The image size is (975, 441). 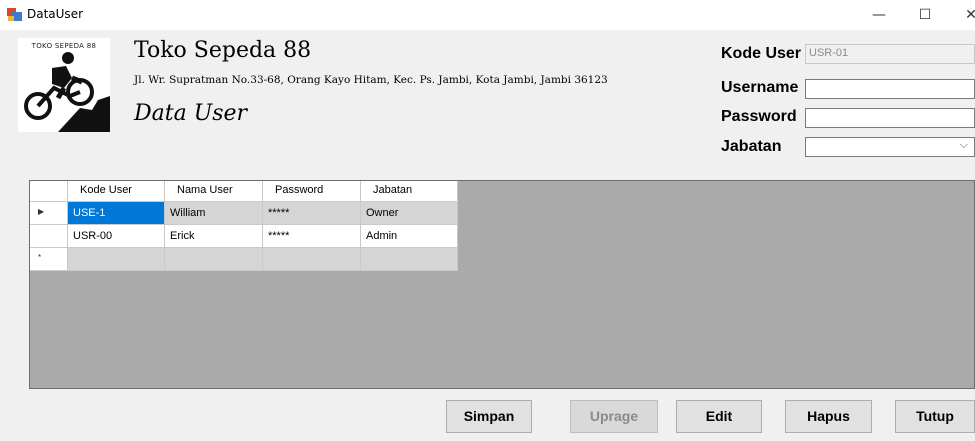 I want to click on kode-user-label: Kode User, so click(x=761, y=53).